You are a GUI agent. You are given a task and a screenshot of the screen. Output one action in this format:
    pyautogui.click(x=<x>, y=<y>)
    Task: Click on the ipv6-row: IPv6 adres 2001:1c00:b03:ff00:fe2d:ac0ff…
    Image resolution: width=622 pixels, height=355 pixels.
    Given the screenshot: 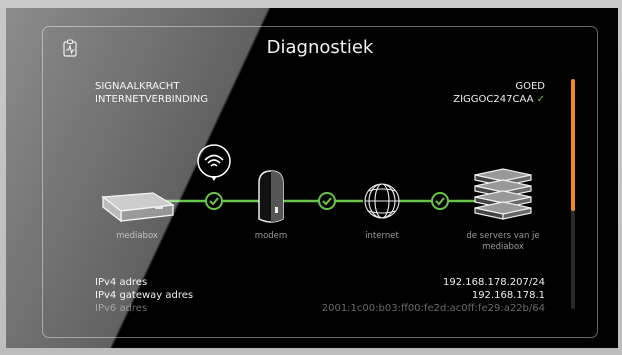 What is the action you would take?
    pyautogui.click(x=320, y=309)
    